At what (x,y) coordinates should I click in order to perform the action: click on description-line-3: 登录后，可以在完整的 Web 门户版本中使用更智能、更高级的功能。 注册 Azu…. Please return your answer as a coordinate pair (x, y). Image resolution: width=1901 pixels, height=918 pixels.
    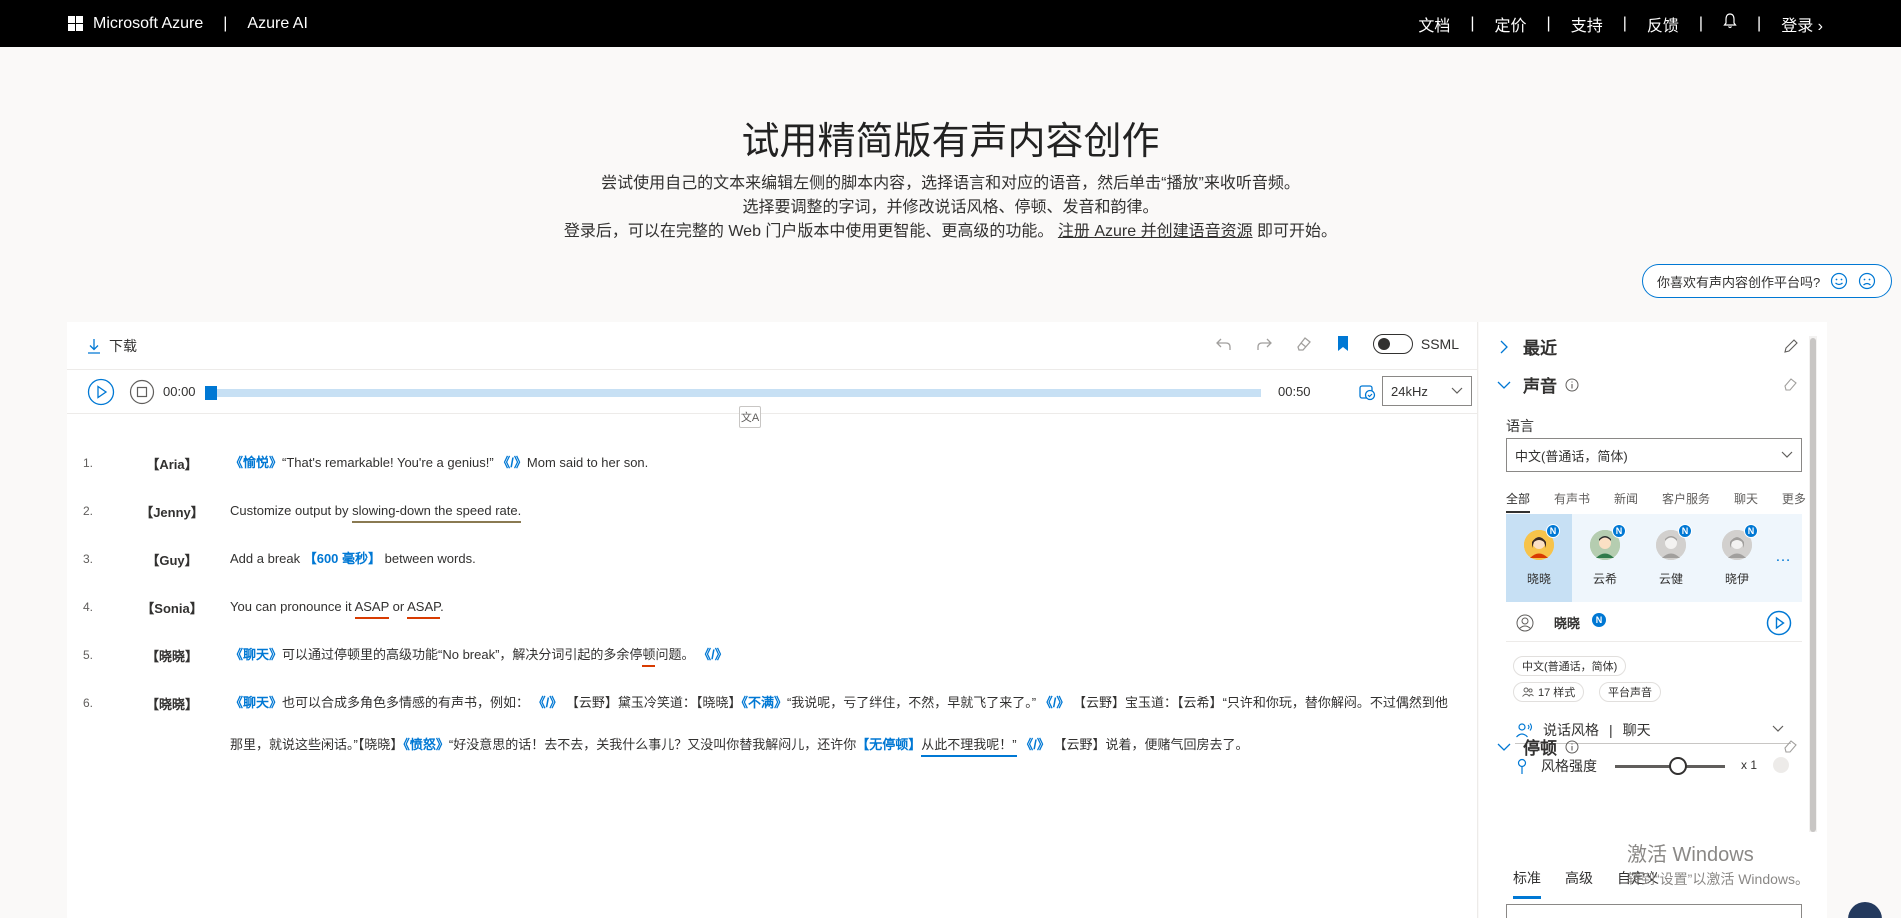
    Looking at the image, I should click on (950, 232).